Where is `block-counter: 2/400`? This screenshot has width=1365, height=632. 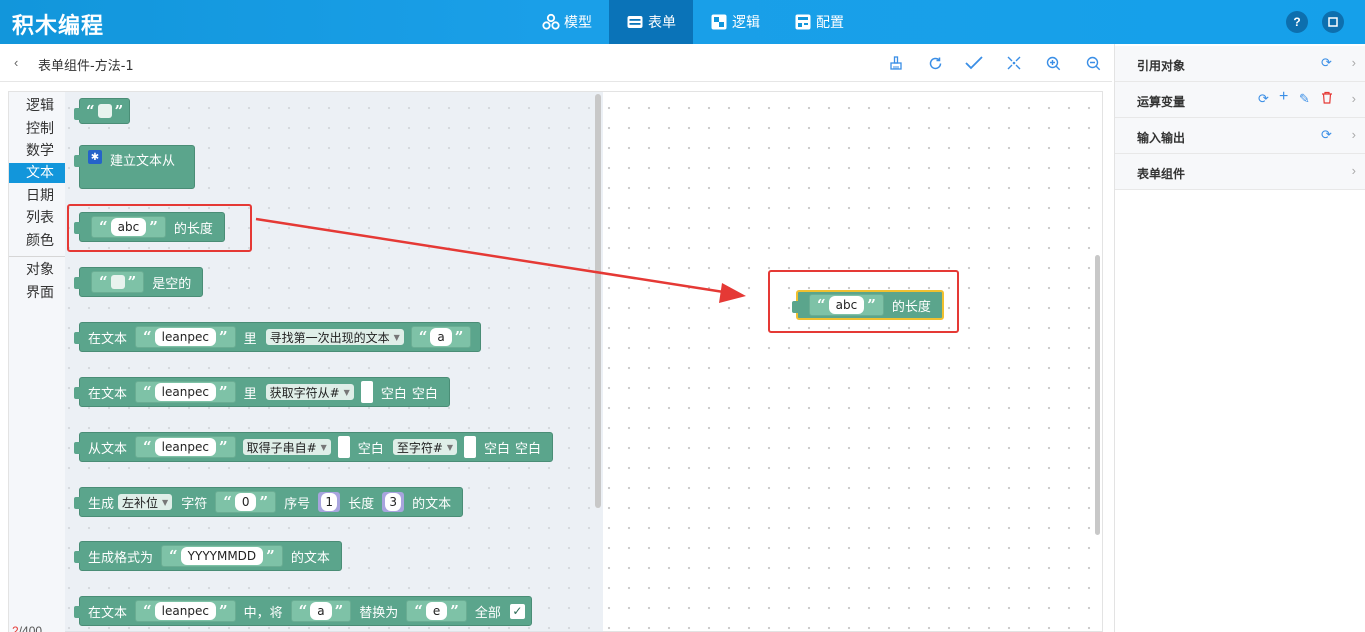
block-counter: 2/400 is located at coordinates (27, 628).